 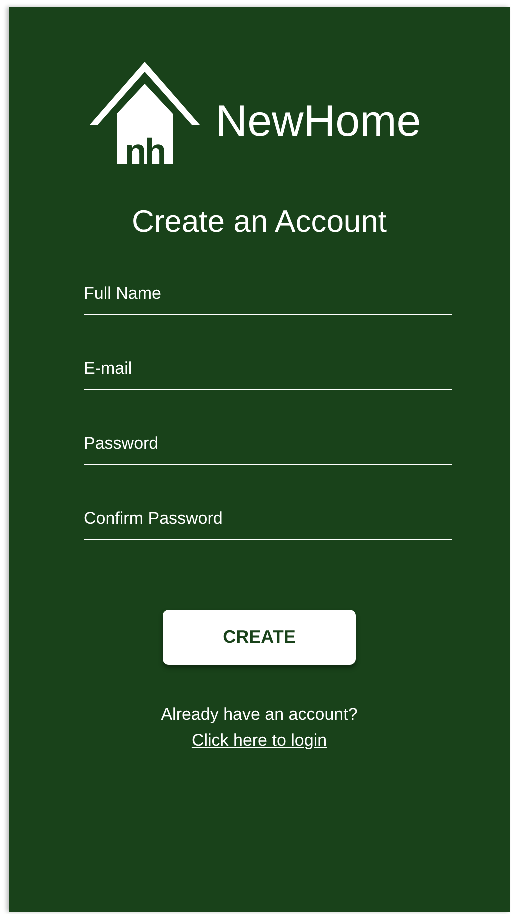 What do you see at coordinates (145, 113) in the screenshot?
I see `house-icon` at bounding box center [145, 113].